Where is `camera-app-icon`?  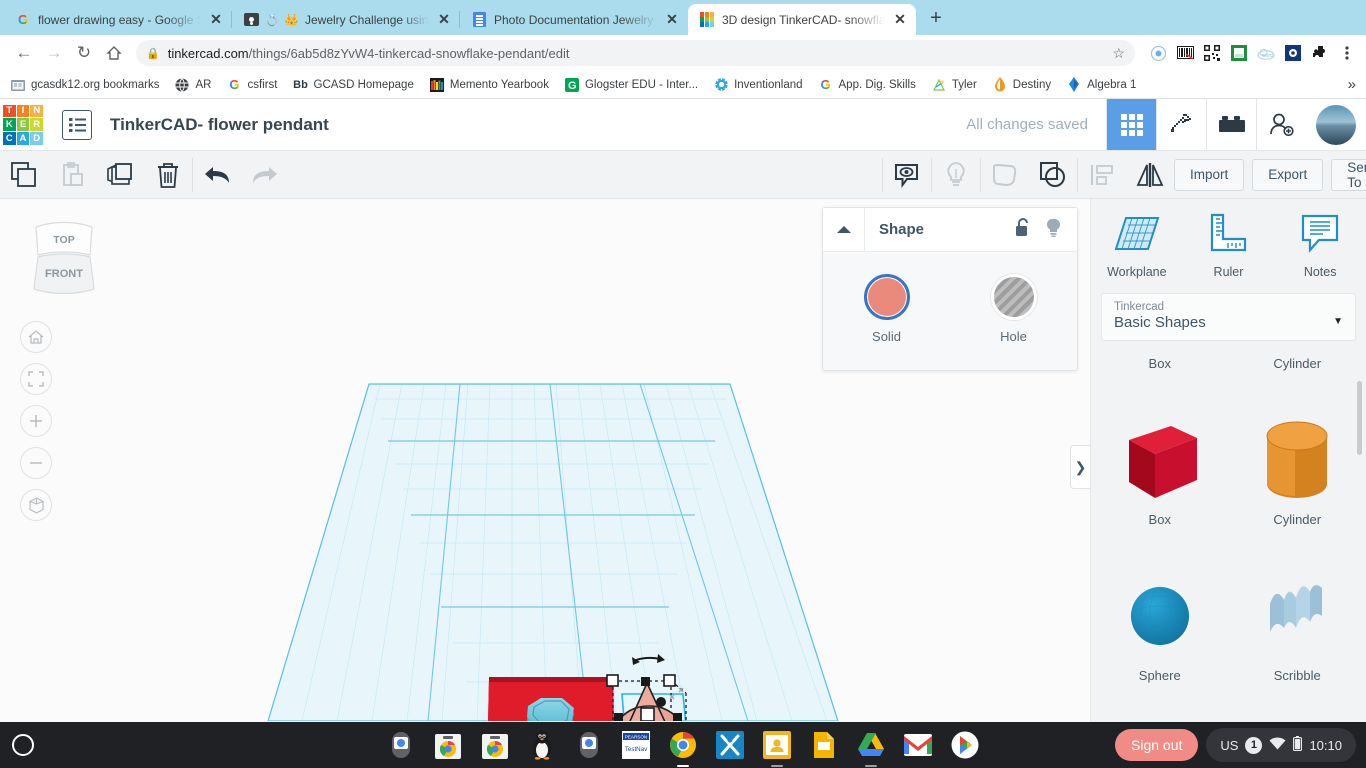
camera-app-icon is located at coordinates (401, 745).